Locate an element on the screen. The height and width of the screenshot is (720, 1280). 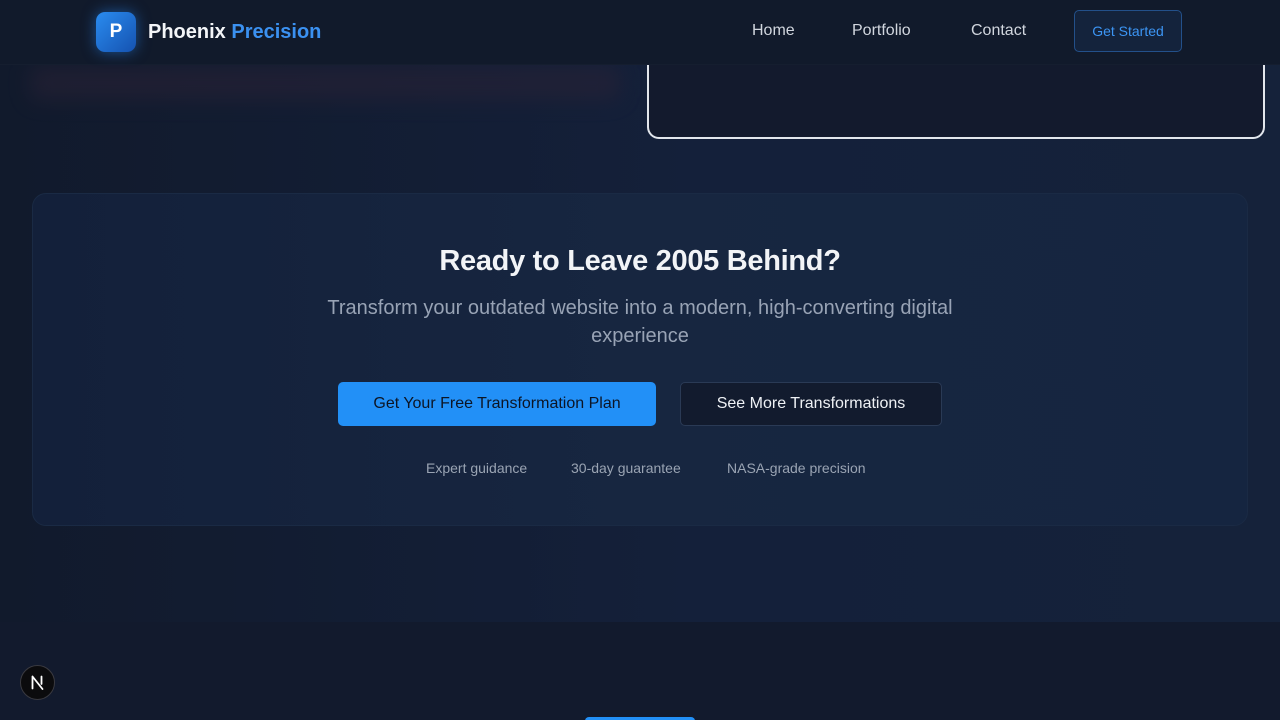
nextjs-icon is located at coordinates (37, 682).